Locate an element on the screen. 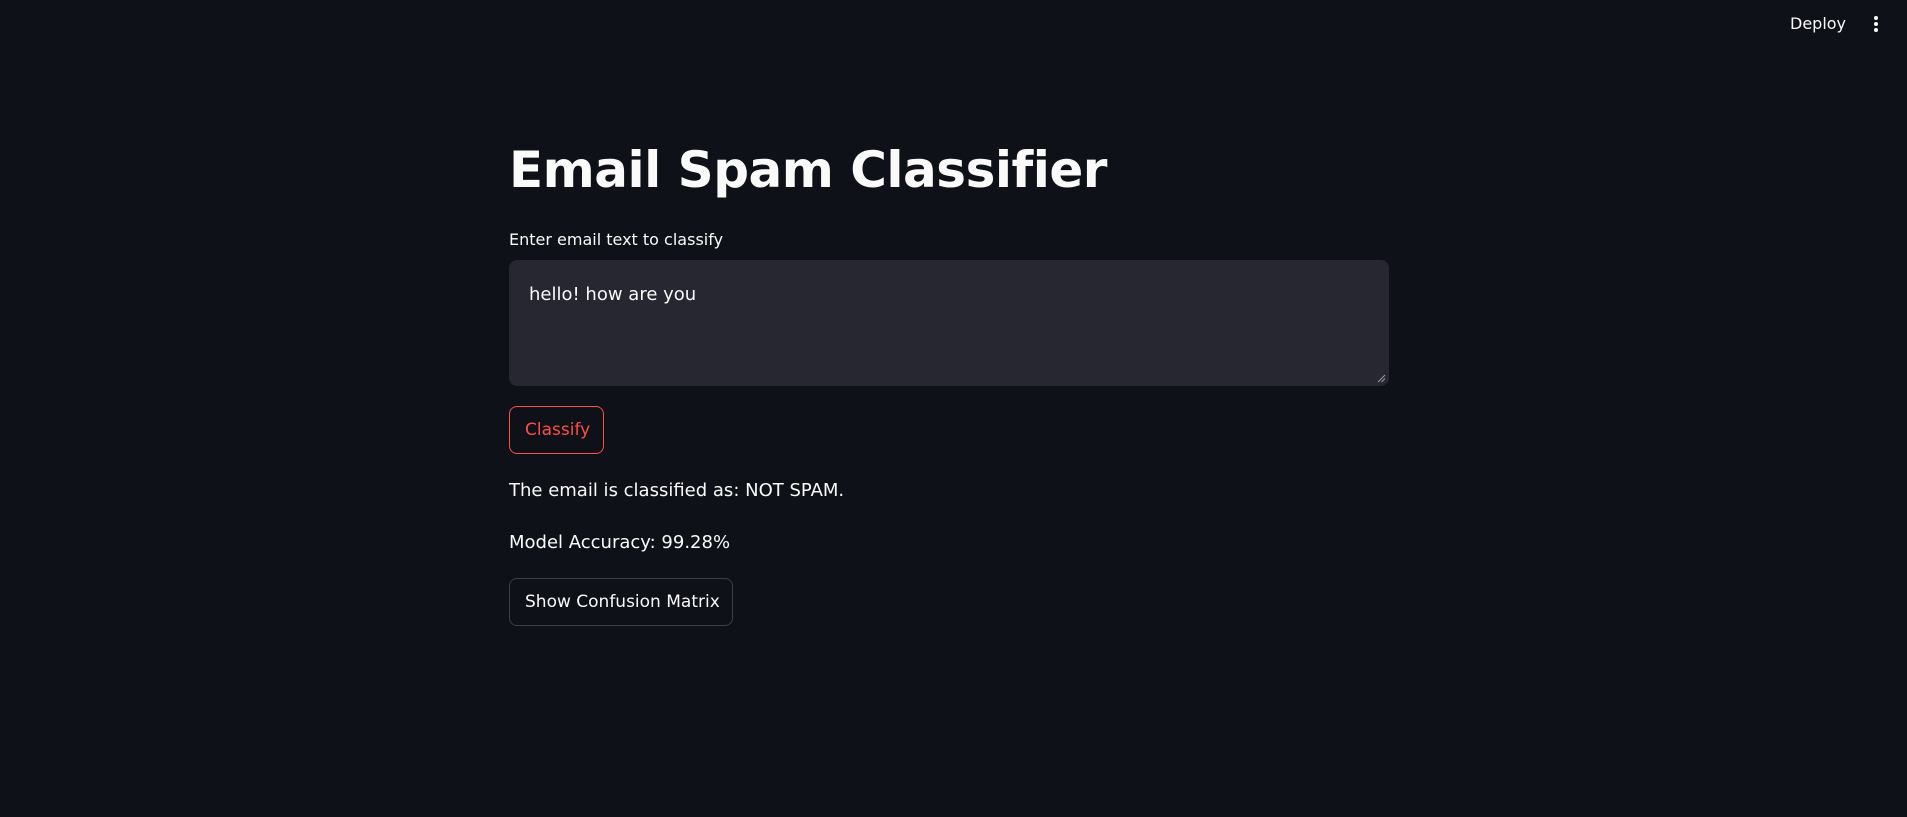 This screenshot has height=817, width=1907. main-menu-button is located at coordinates (1876, 24).